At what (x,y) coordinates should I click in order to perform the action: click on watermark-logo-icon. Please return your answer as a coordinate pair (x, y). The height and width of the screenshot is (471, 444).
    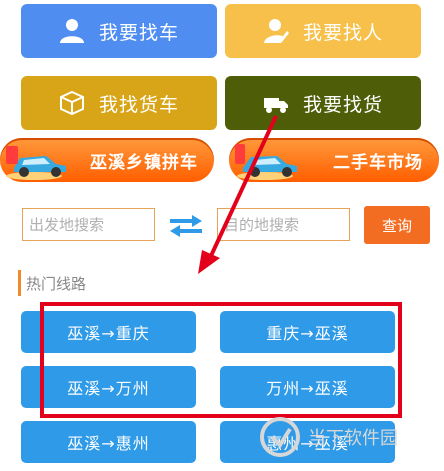
    Looking at the image, I should click on (280, 437).